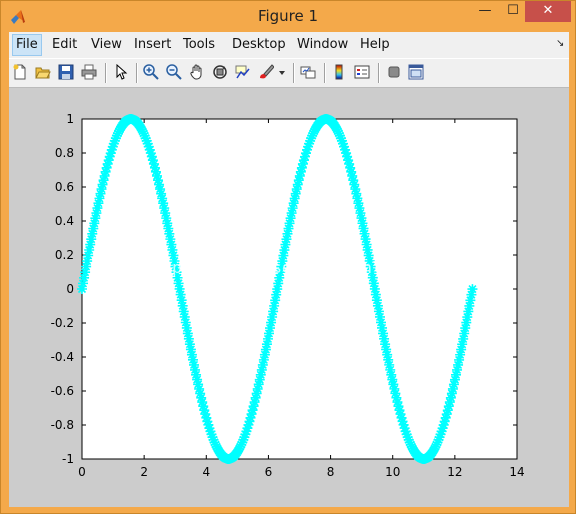  Describe the element at coordinates (297, 267) in the screenshot. I see `watermark-text: http://blog.csdn.net/gnls200808` at that location.